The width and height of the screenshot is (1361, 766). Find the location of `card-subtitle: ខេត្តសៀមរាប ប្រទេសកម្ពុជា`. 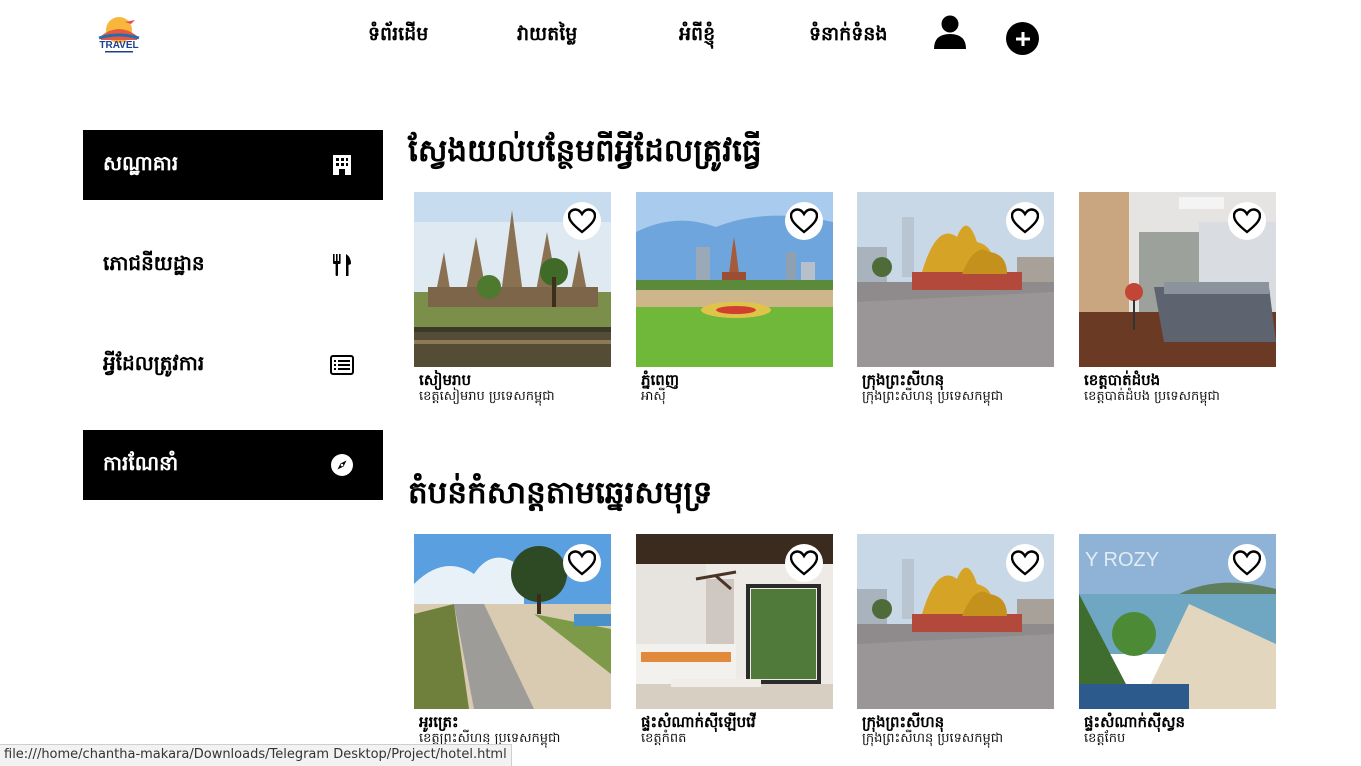

card-subtitle: ខេត្តសៀមរាប ប្រទេសកម្ពុជា is located at coordinates (487, 396).